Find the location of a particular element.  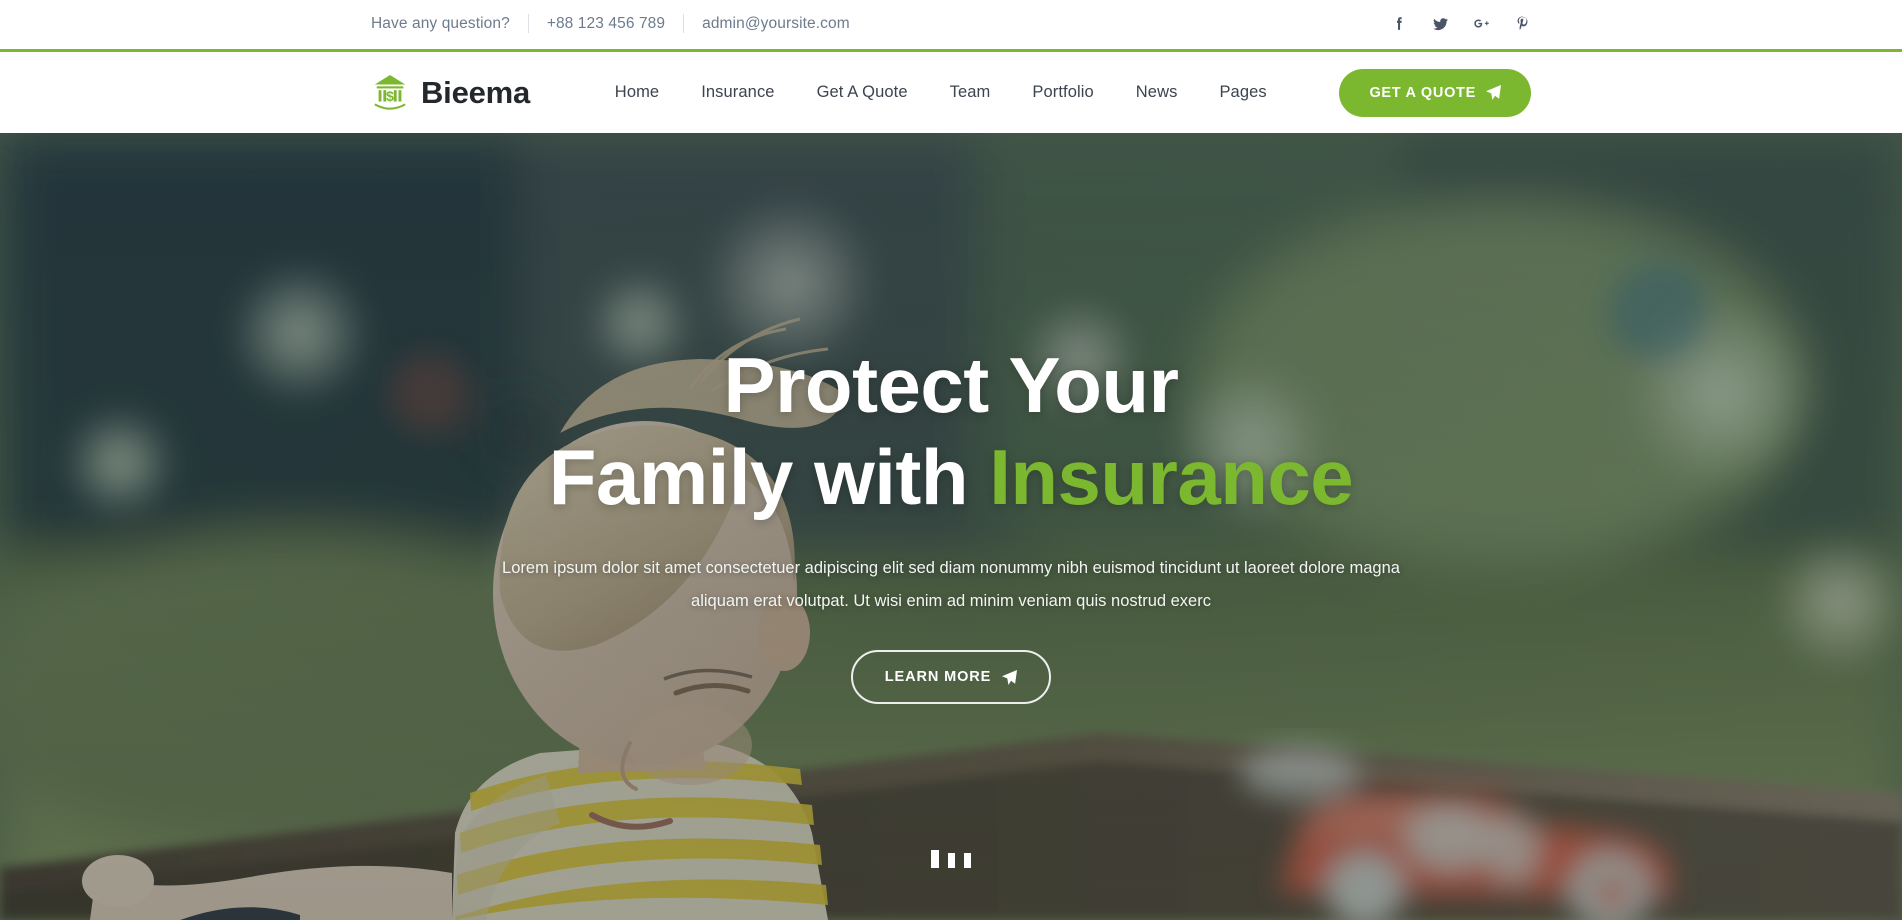

get-a-quote-button: GET A QUOTE is located at coordinates (1435, 92).